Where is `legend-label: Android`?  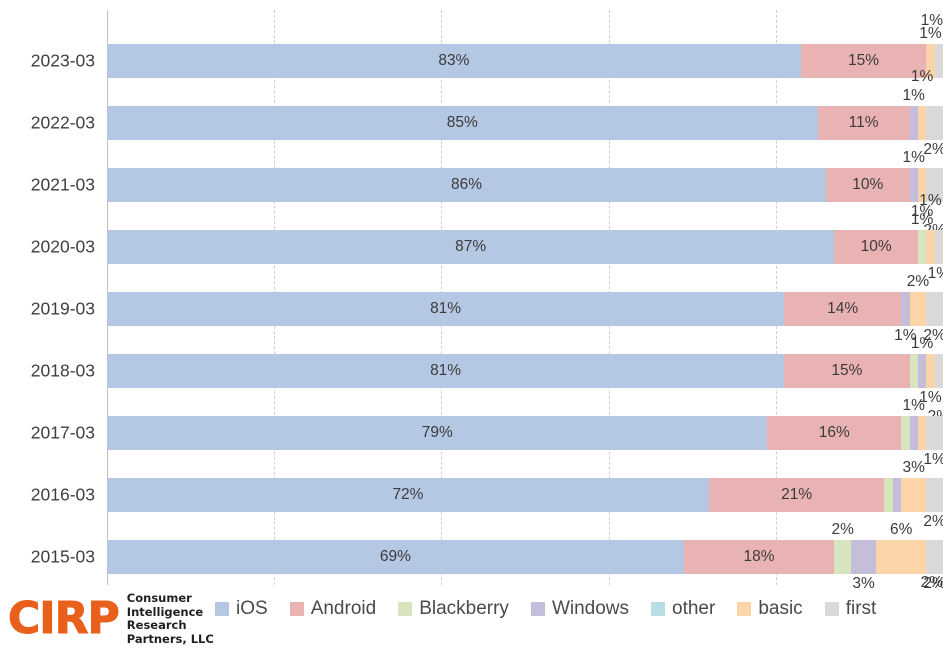 legend-label: Android is located at coordinates (343, 608).